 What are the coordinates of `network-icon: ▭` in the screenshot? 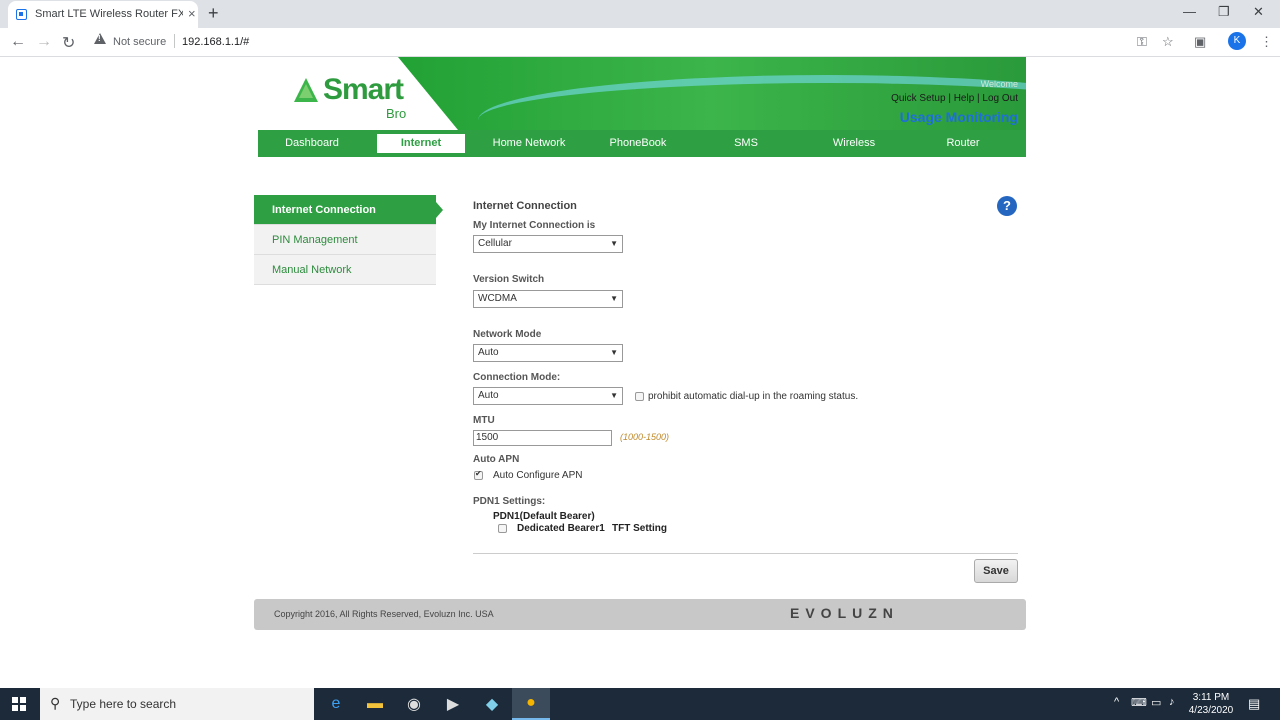 It's located at (1156, 702).